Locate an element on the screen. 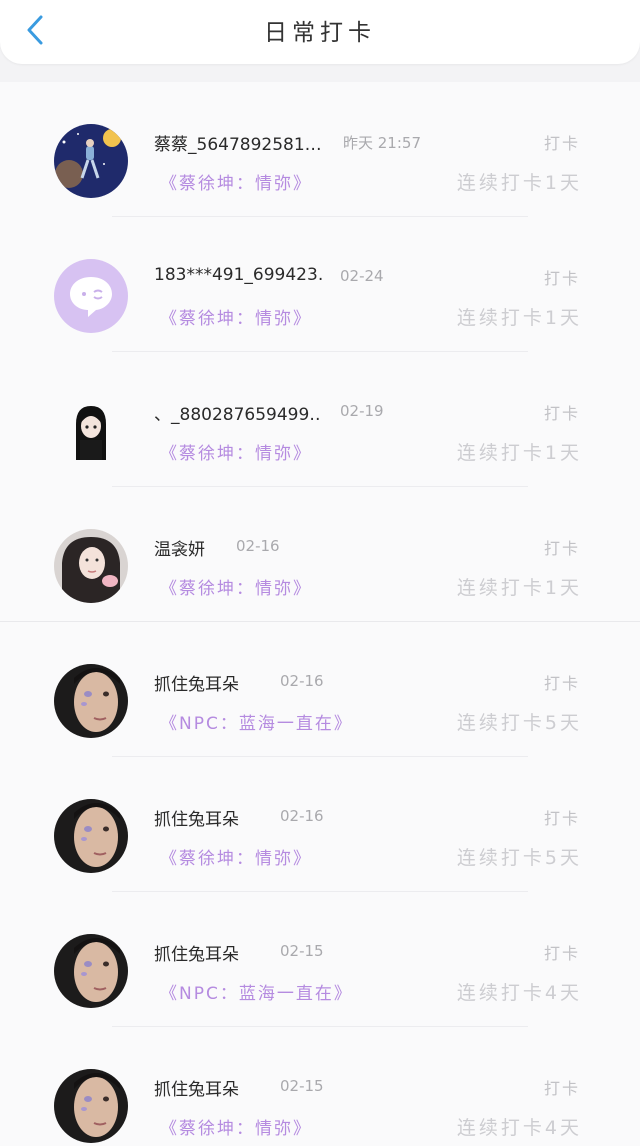 This screenshot has width=640, height=1146. list-item: 抓住兔耳朵 02-16 《蔡徐坤：情弥》 打卡 连续打卡5天 is located at coordinates (320, 824).